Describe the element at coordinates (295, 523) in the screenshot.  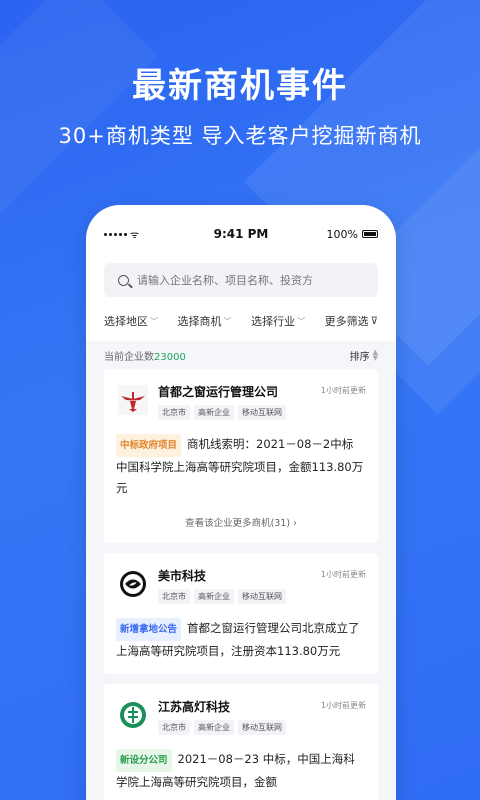
I see `chevron-right-icon: ›` at that location.